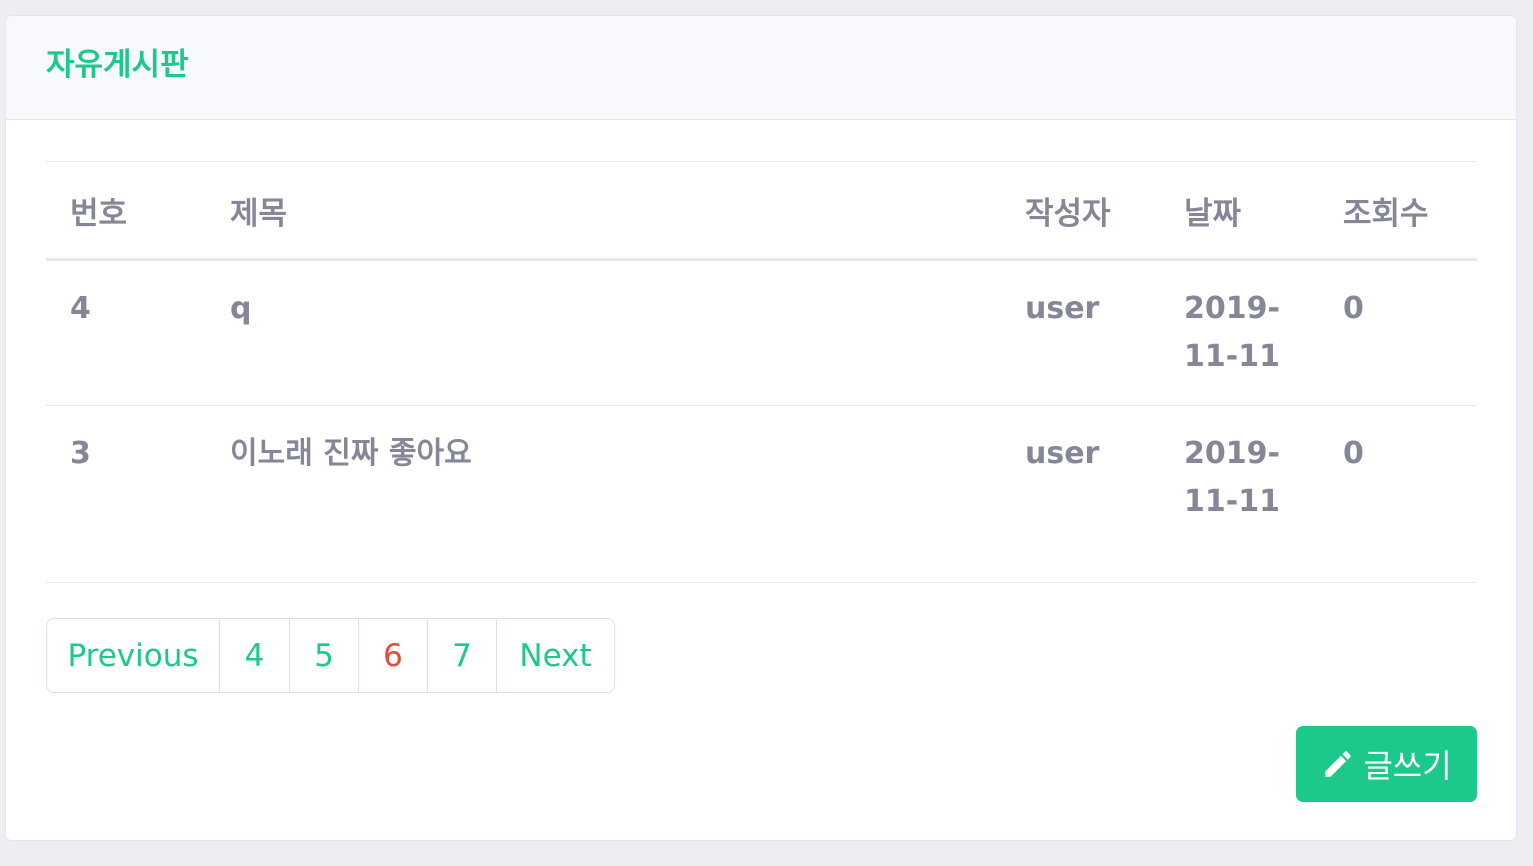 This screenshot has width=1533, height=866. I want to click on column-header-date: 날짜, so click(1213, 213).